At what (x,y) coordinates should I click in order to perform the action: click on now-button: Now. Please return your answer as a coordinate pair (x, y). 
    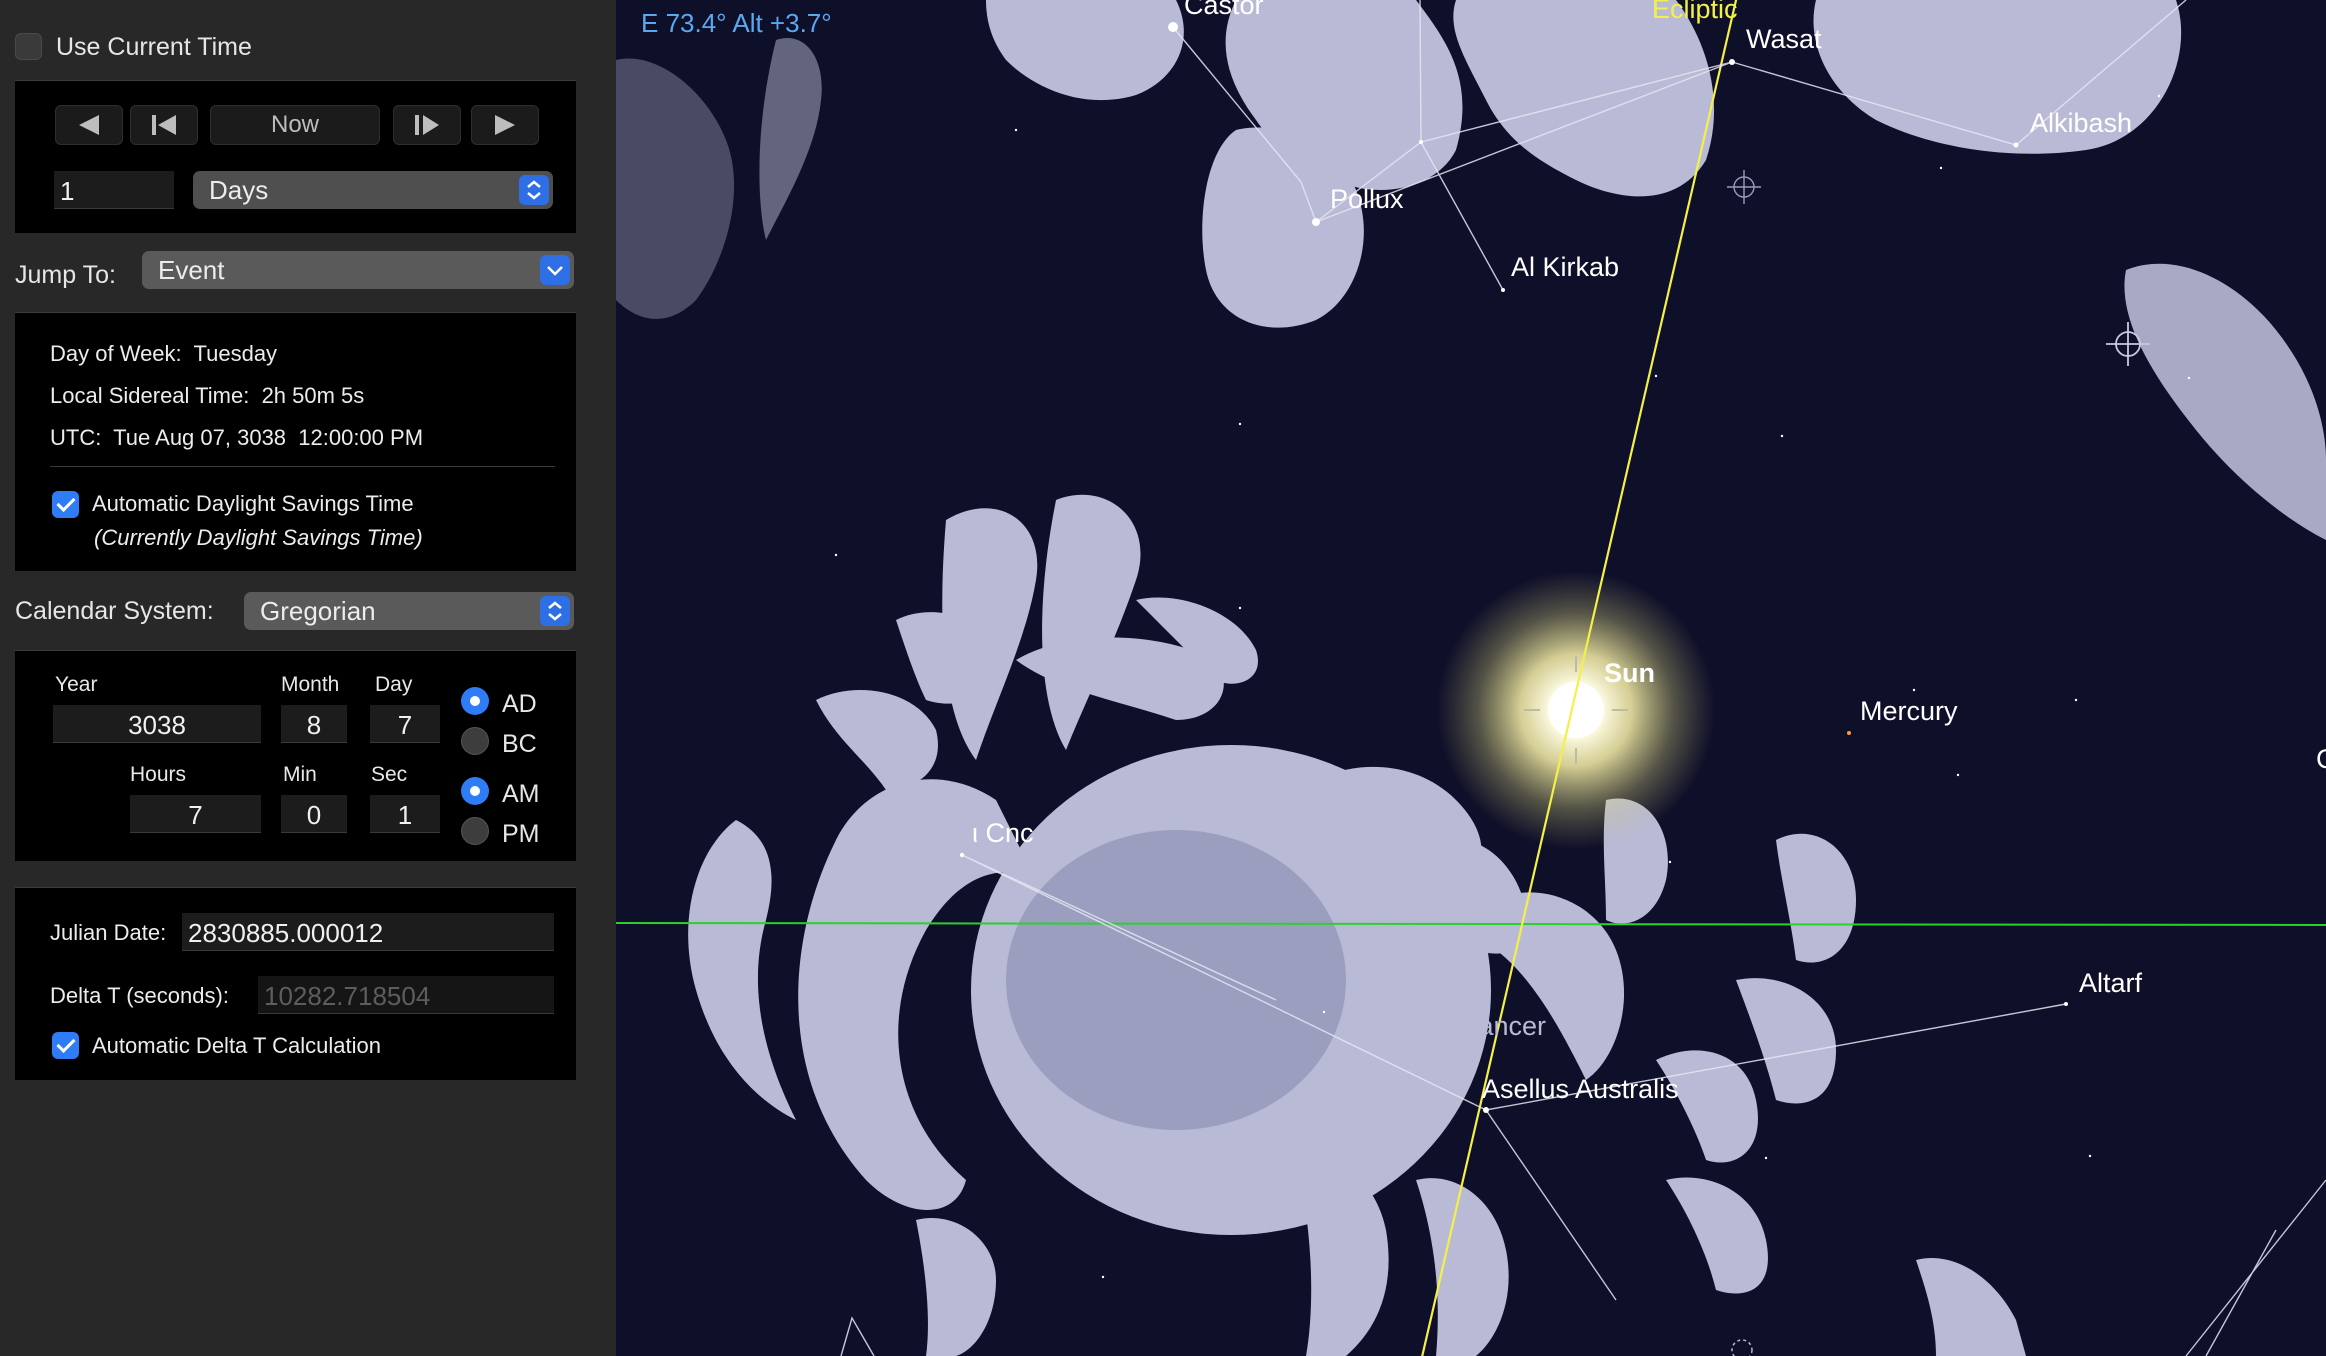
    Looking at the image, I should click on (295, 125).